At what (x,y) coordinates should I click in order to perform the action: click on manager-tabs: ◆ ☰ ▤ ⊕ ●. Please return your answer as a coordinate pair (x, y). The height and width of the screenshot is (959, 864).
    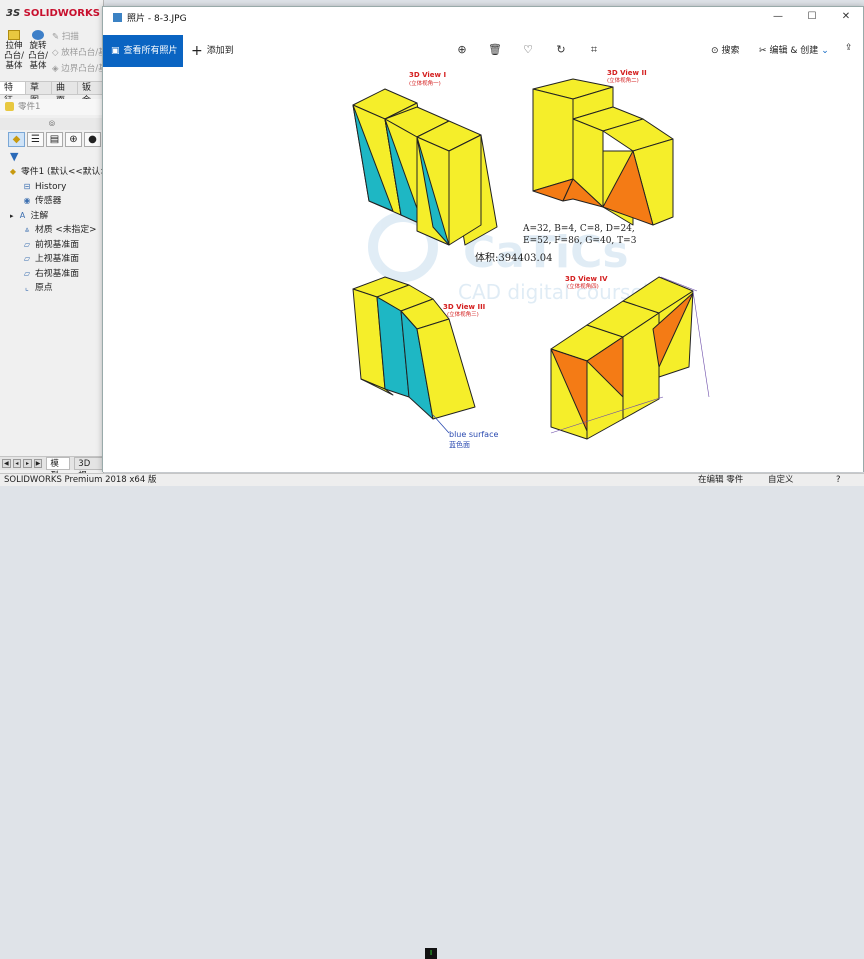
    Looking at the image, I should click on (52, 139).